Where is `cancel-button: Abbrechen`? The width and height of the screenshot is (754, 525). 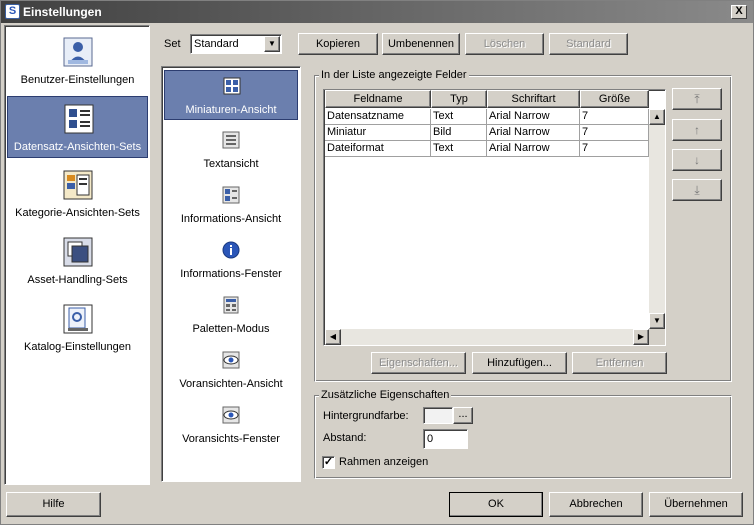 cancel-button: Abbrechen is located at coordinates (596, 504).